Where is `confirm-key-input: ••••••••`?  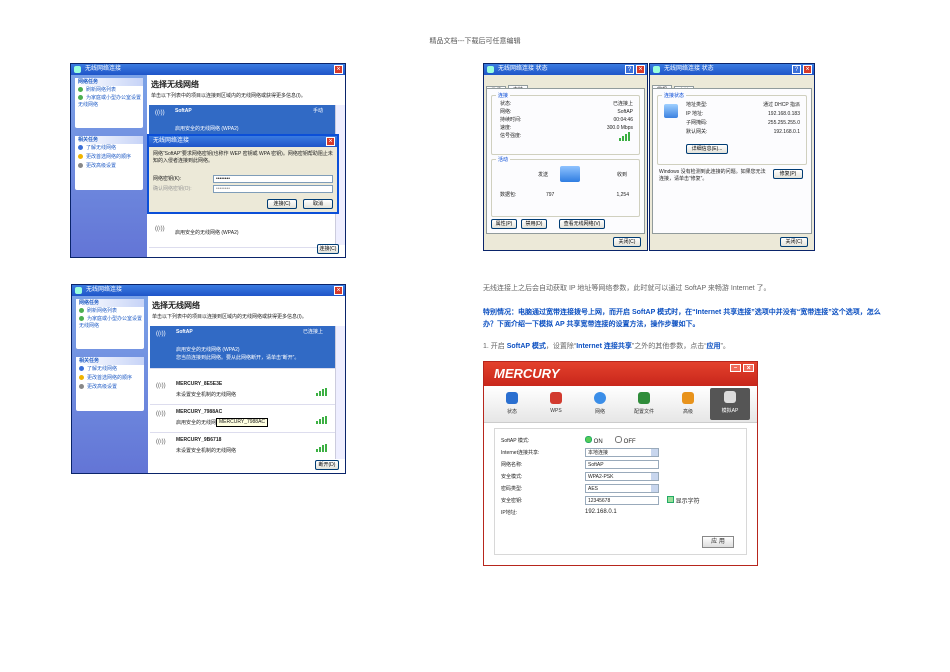 confirm-key-input: •••••••• is located at coordinates (273, 189).